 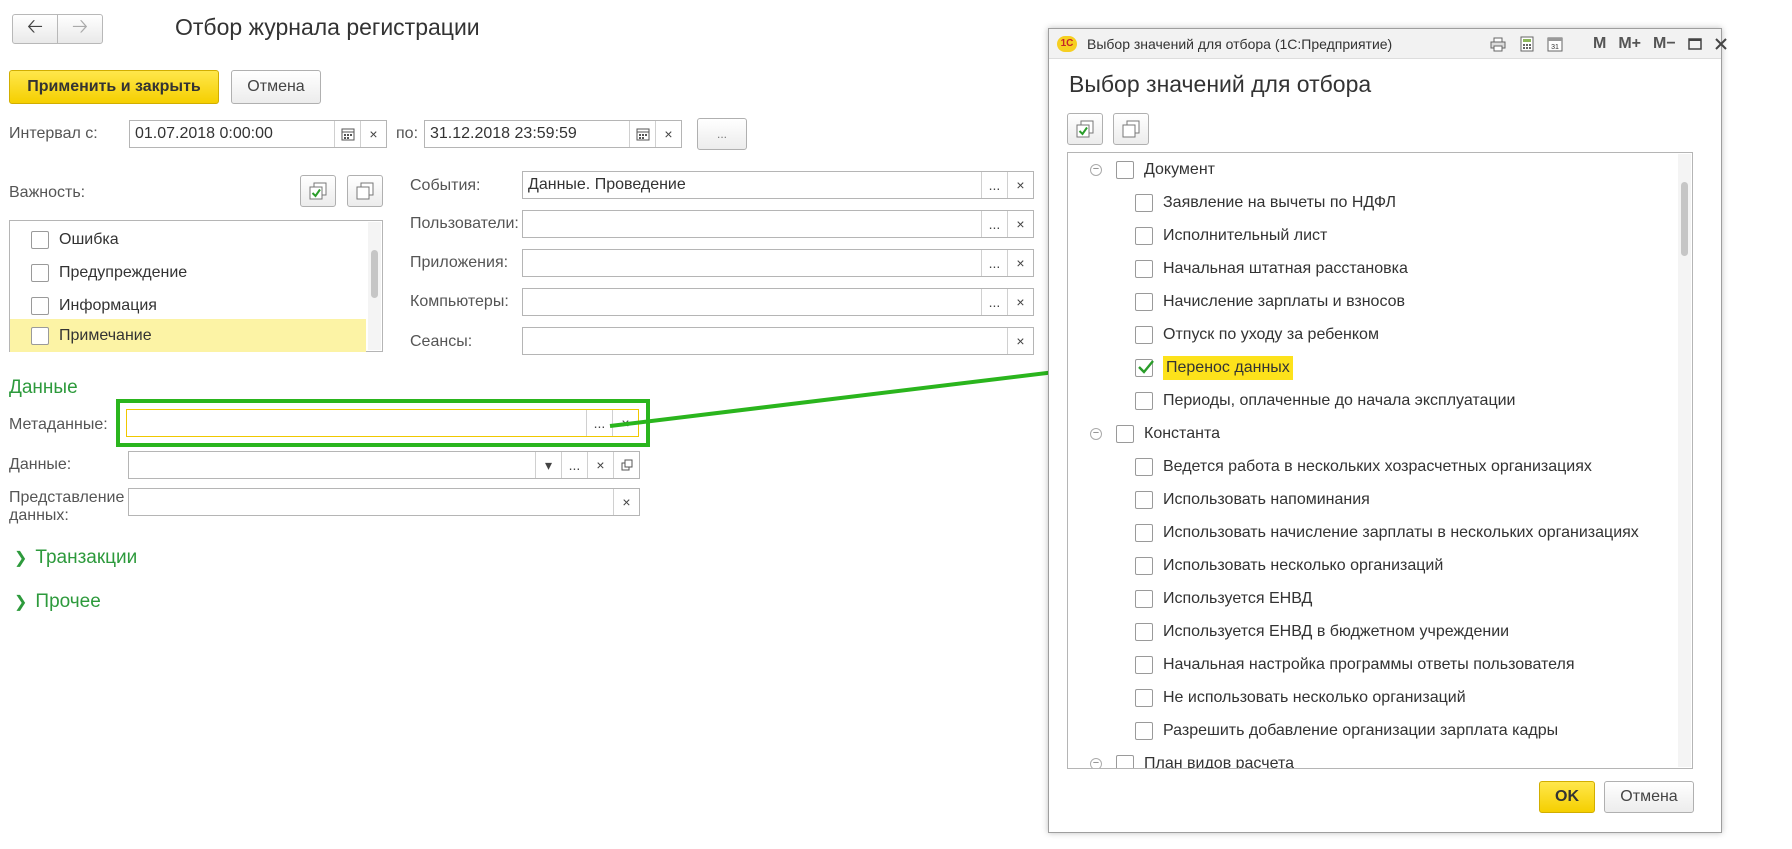 What do you see at coordinates (1155, 433) in the screenshot?
I see `tree-group-row: − Константа` at bounding box center [1155, 433].